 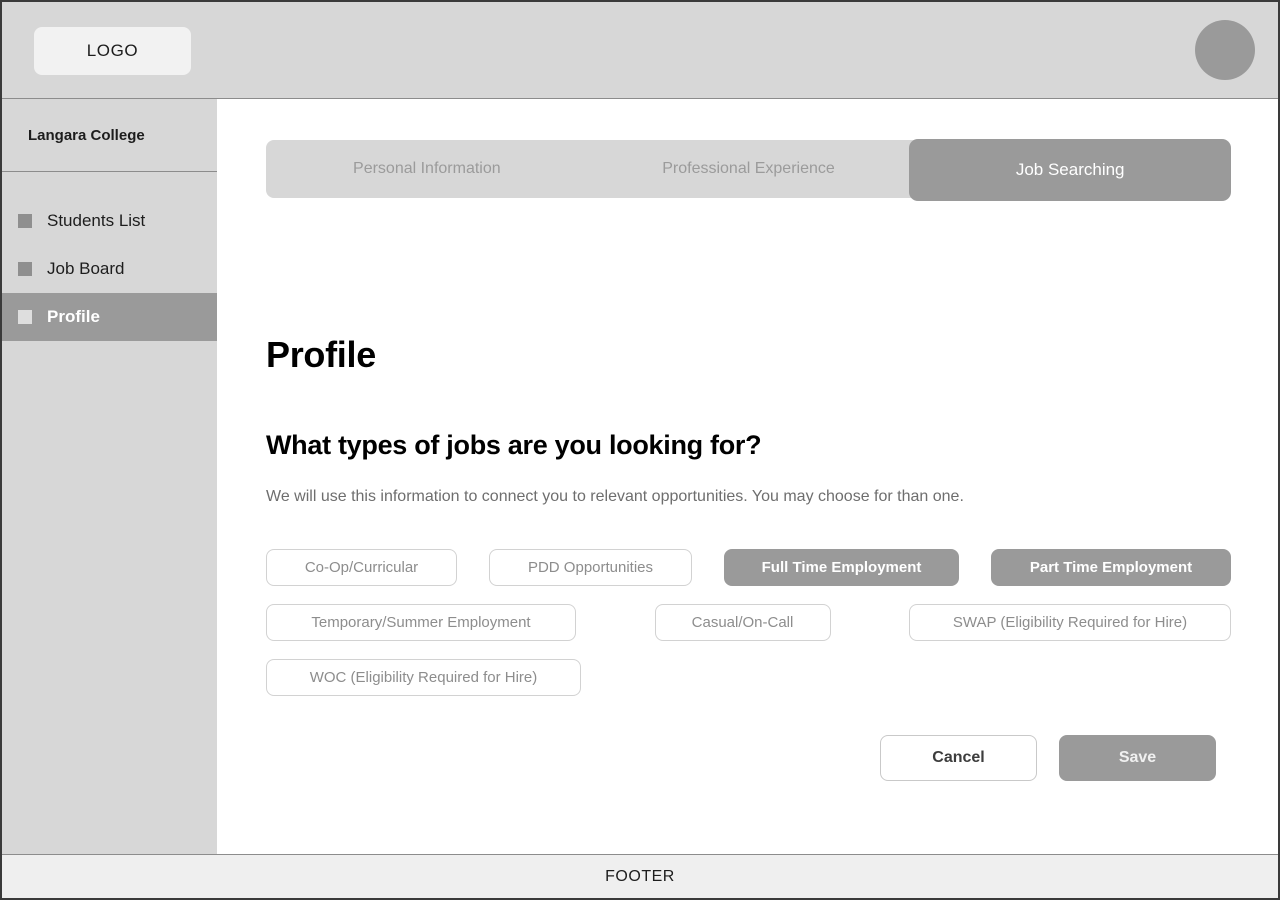 I want to click on tab-professional-experience: Professional Experience, so click(x=749, y=169).